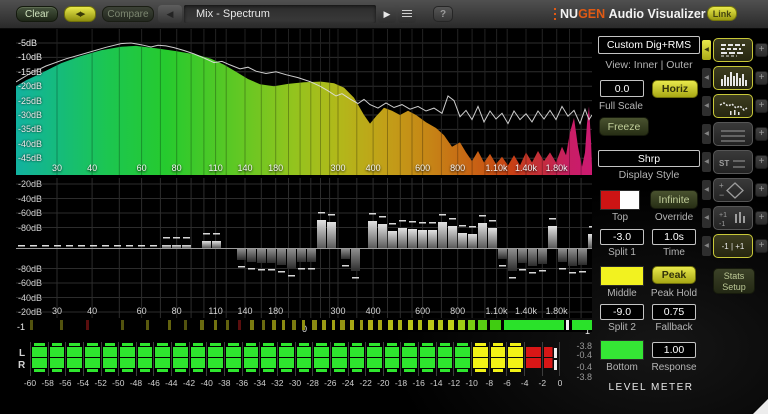 Image resolution: width=768 pixels, height=414 pixels. Describe the element at coordinates (675, 89) in the screenshot. I see `horiz-button: Horiz` at that location.